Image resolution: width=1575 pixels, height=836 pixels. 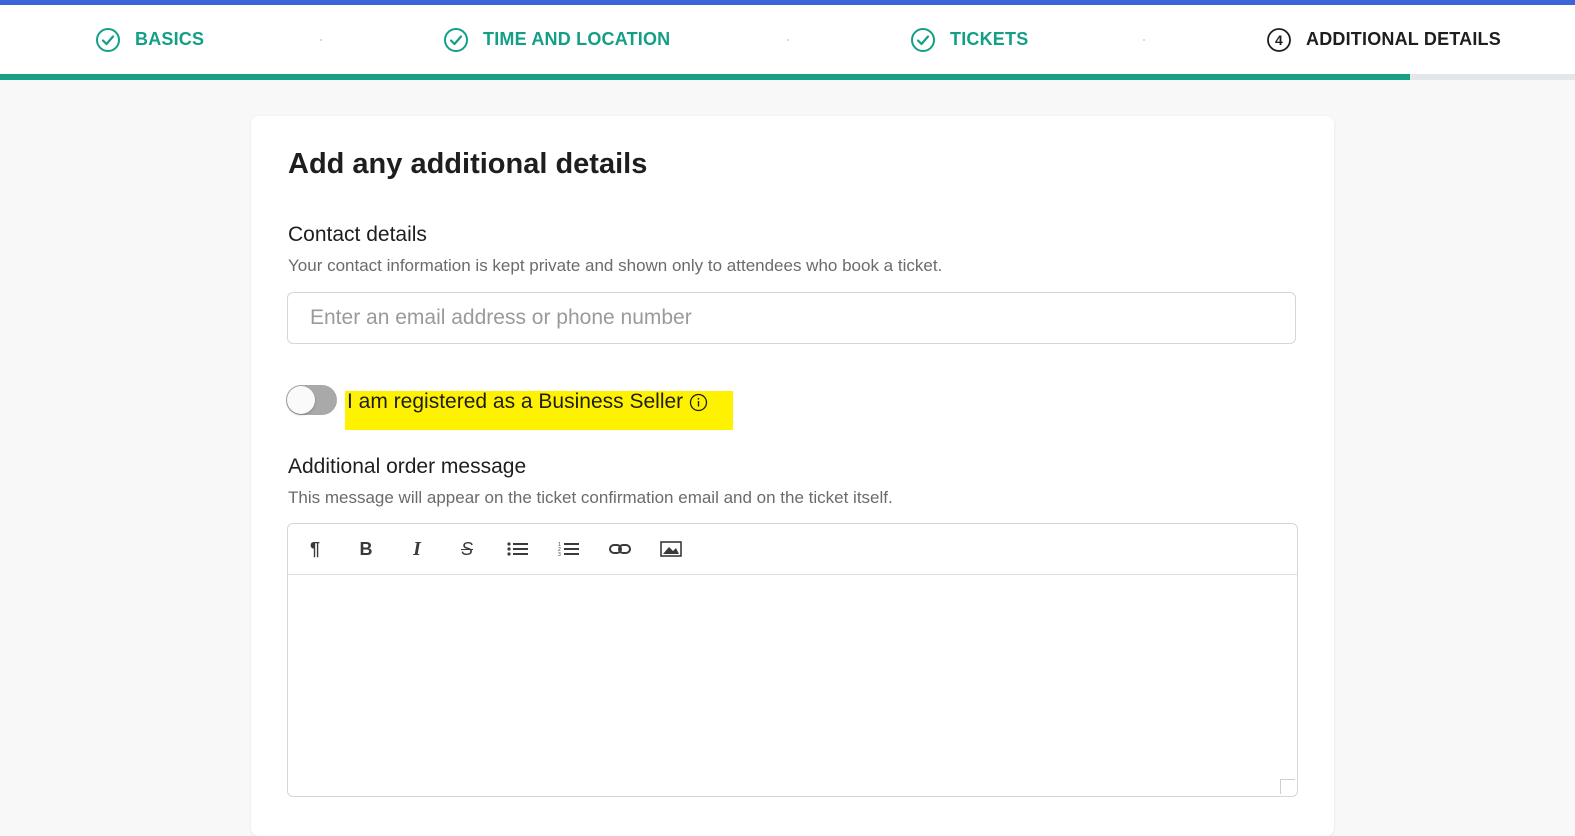 What do you see at coordinates (515, 401) in the screenshot?
I see `business-seller-text: I am registered as a Business Seller` at bounding box center [515, 401].